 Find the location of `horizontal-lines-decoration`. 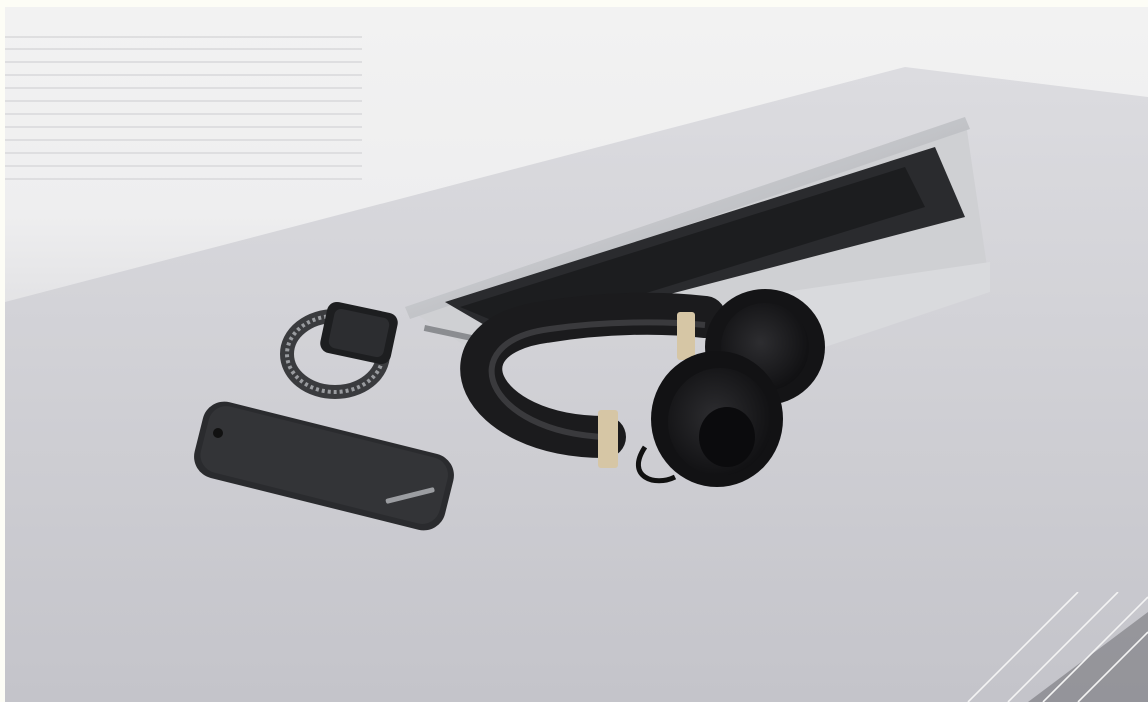

horizontal-lines-decoration is located at coordinates (183, 108).